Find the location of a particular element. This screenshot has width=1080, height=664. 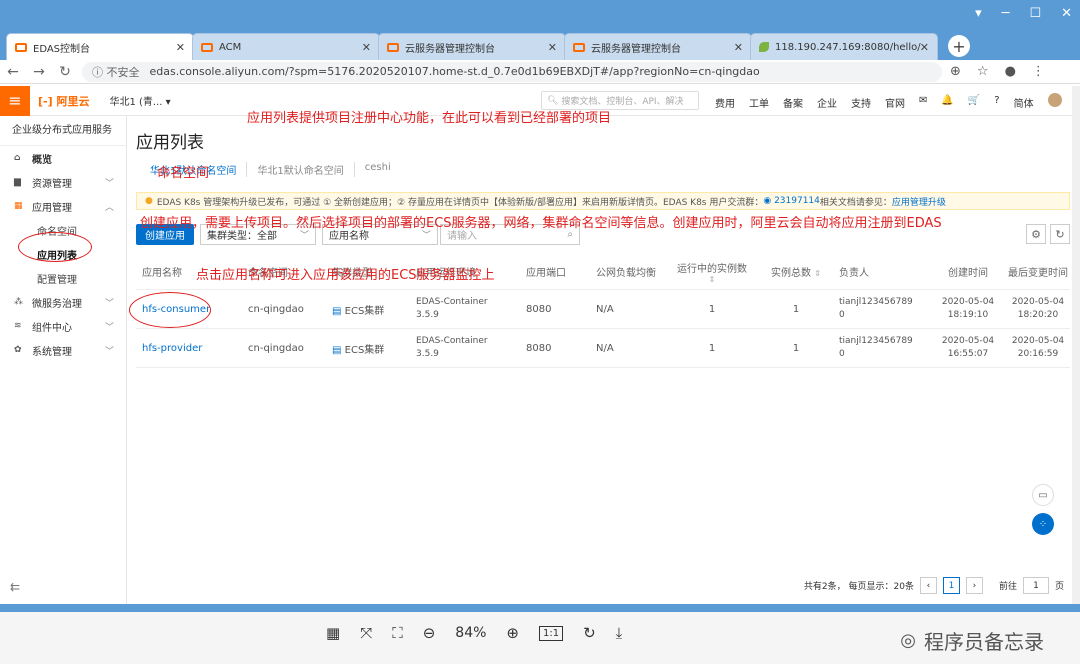

zoom-out-icon: ⊖ is located at coordinates (429, 633).